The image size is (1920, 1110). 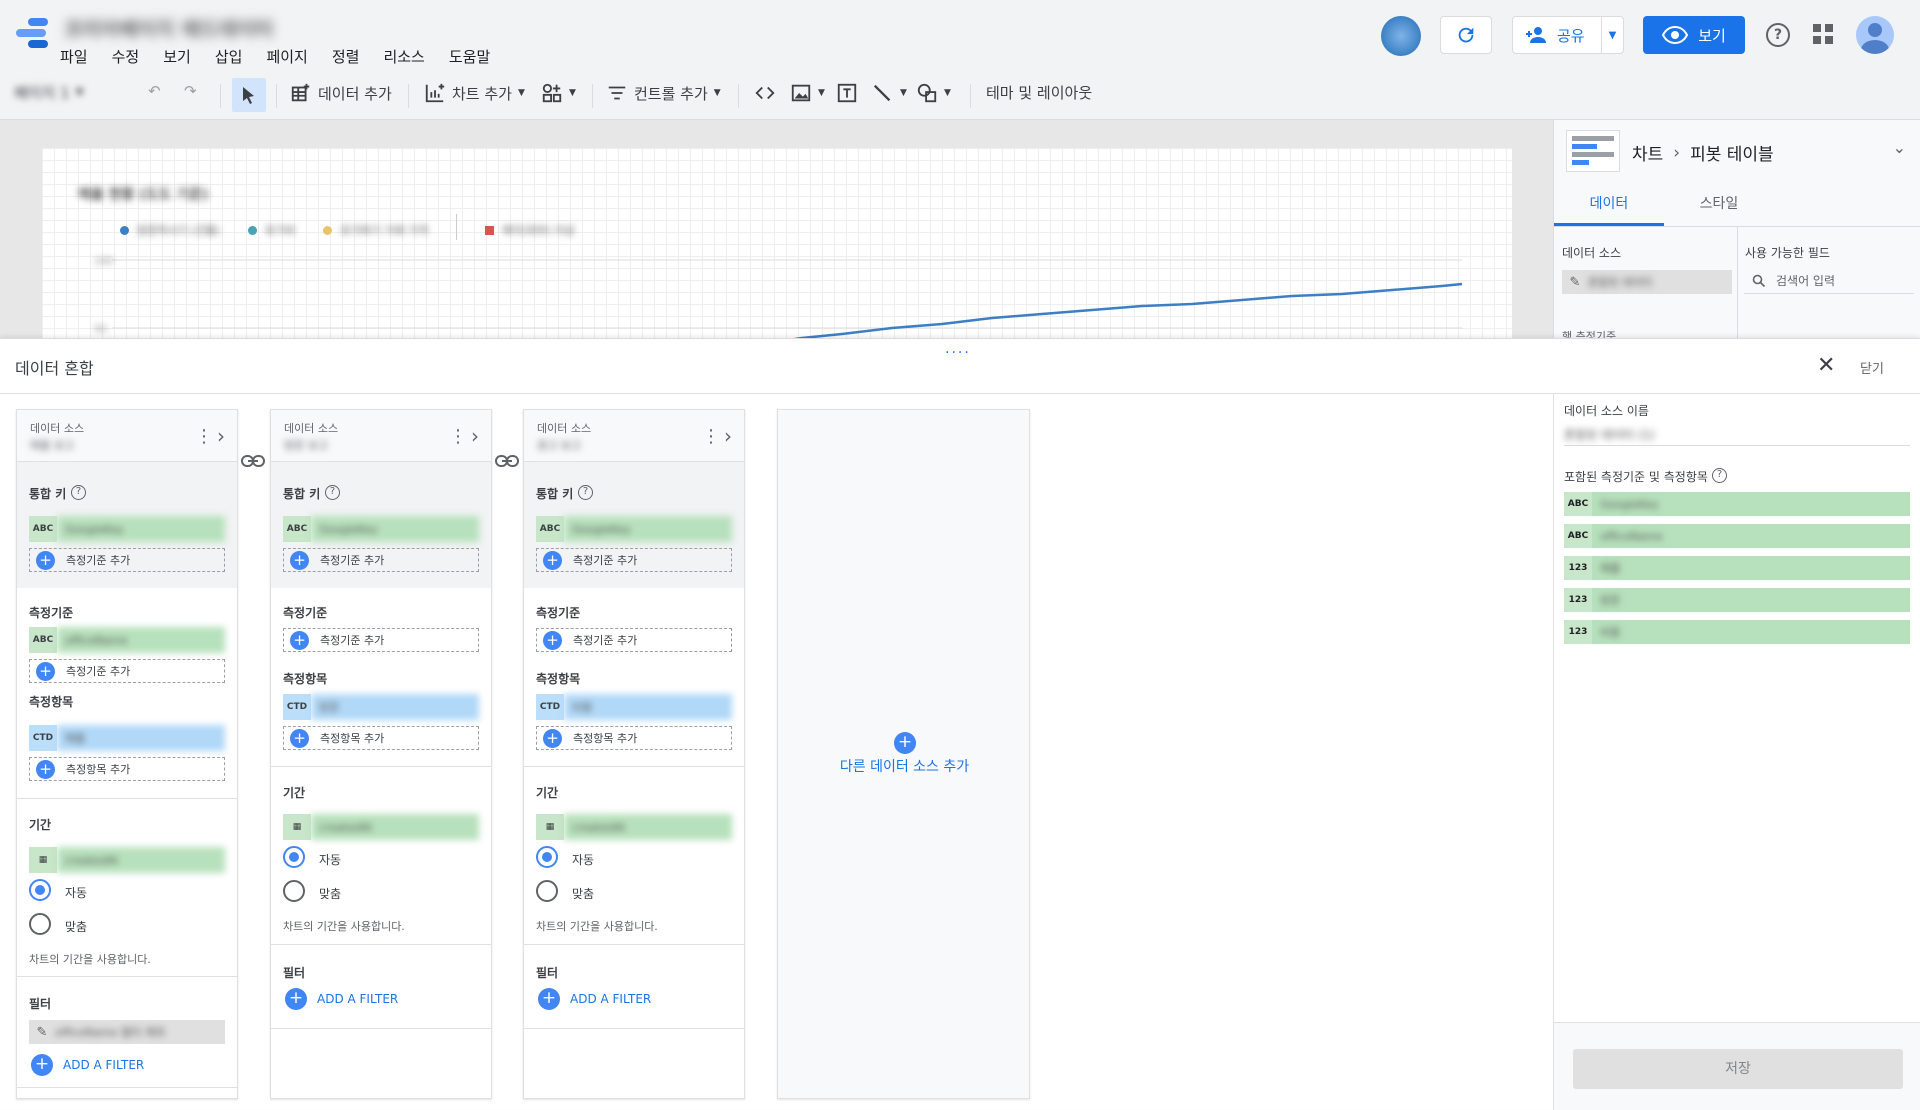 What do you see at coordinates (403, 56) in the screenshot?
I see `menu-resource: 리소스` at bounding box center [403, 56].